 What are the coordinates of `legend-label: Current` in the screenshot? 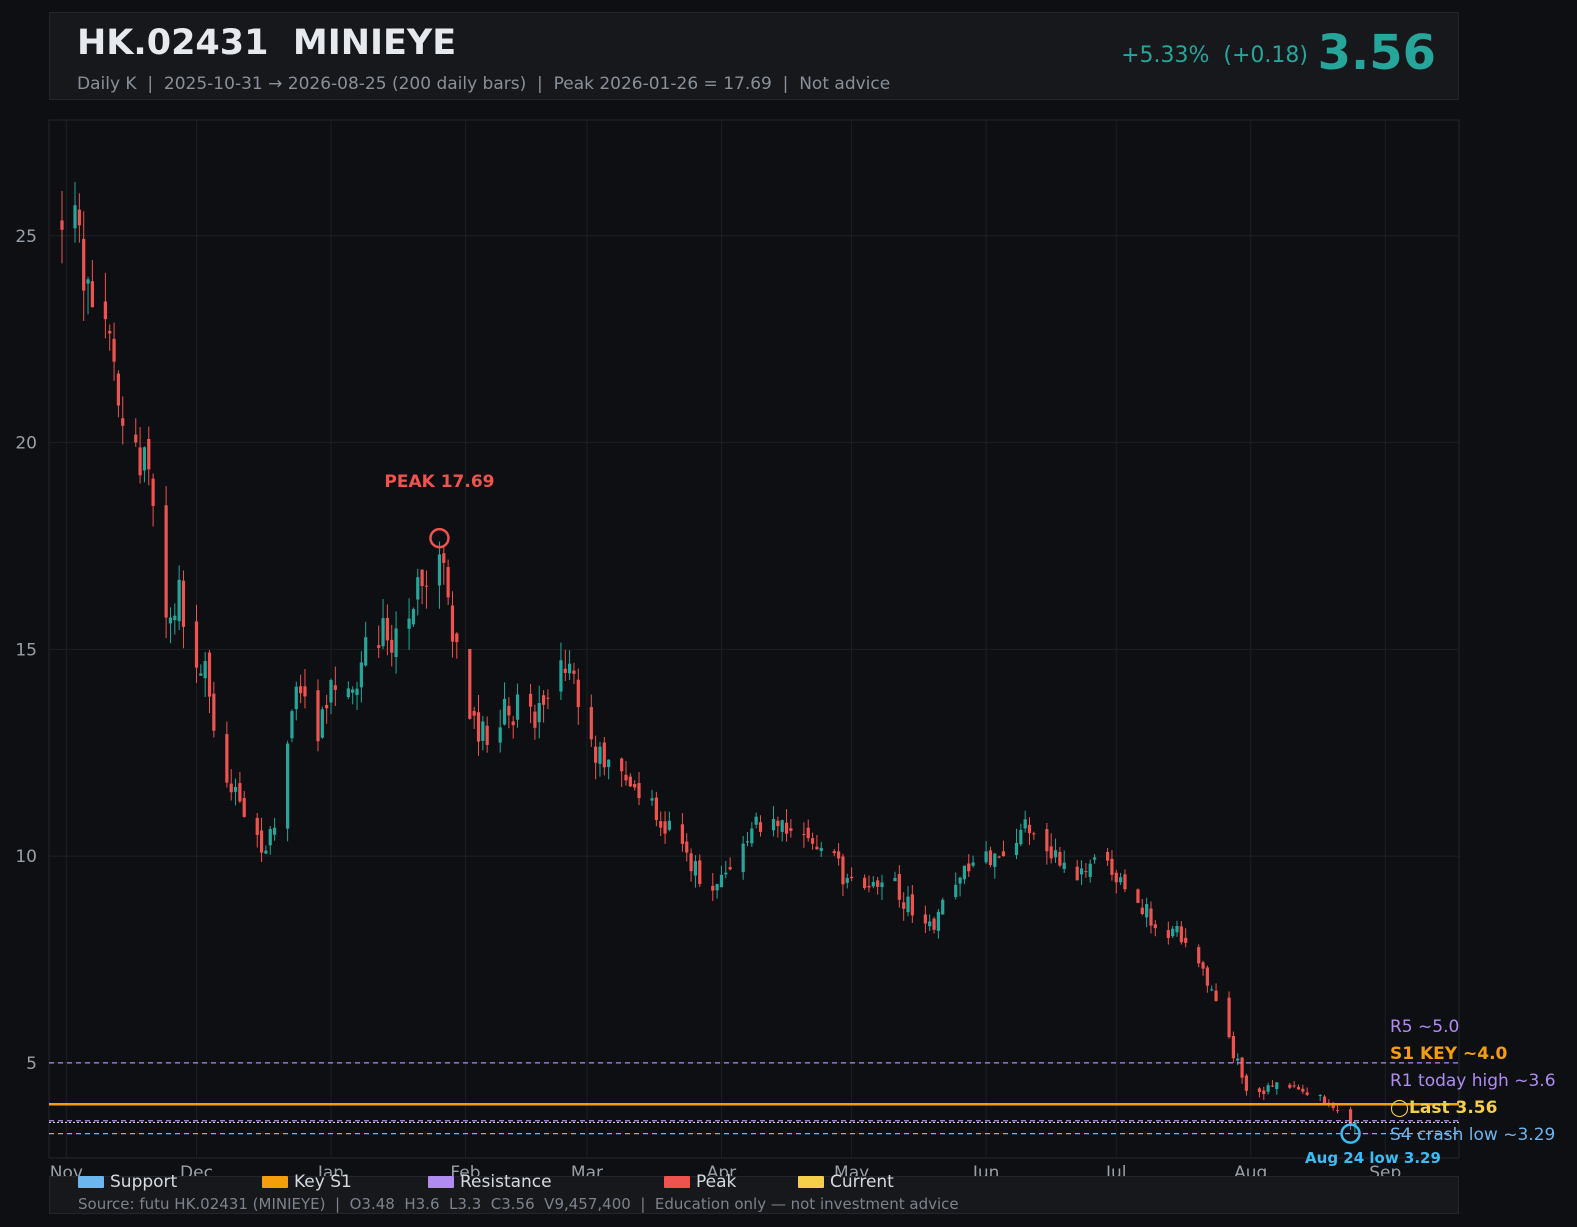 It's located at (862, 1182).